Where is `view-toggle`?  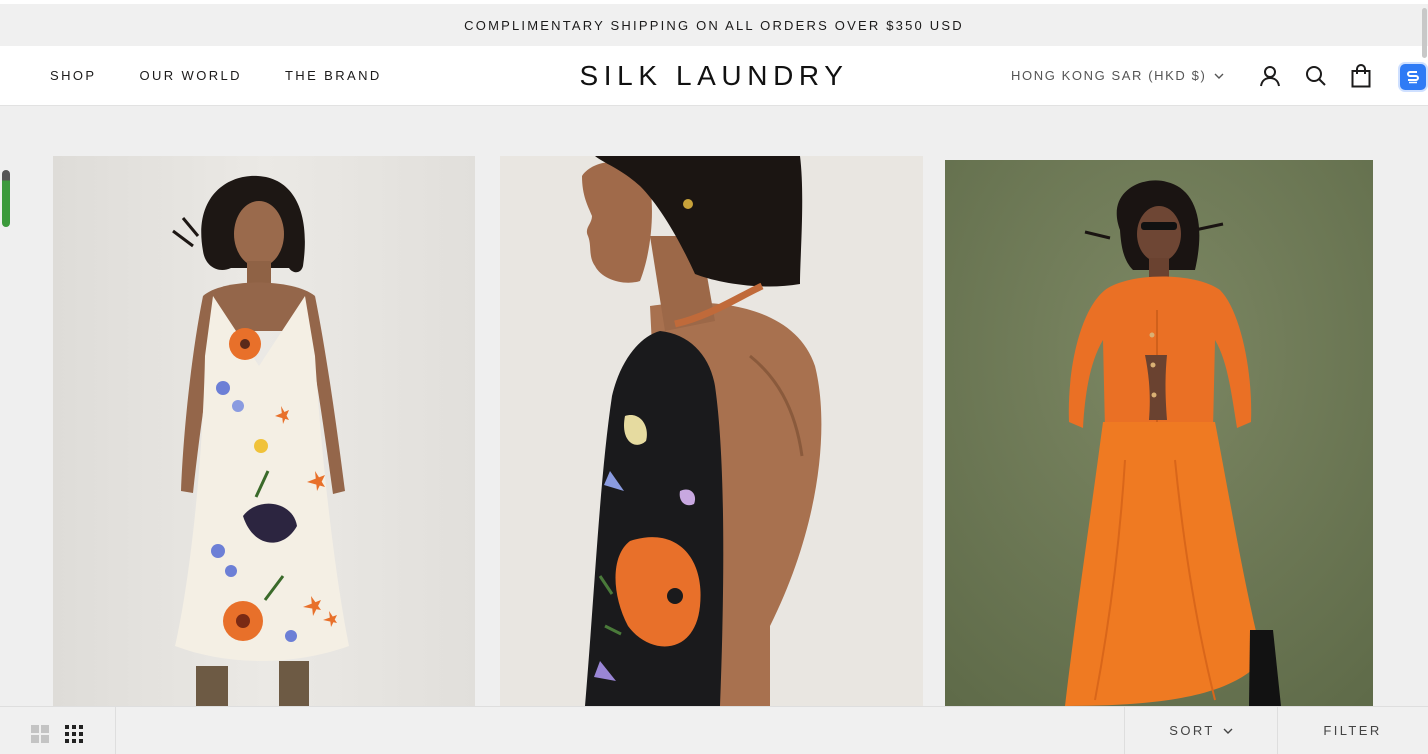
view-toggle is located at coordinates (58, 730).